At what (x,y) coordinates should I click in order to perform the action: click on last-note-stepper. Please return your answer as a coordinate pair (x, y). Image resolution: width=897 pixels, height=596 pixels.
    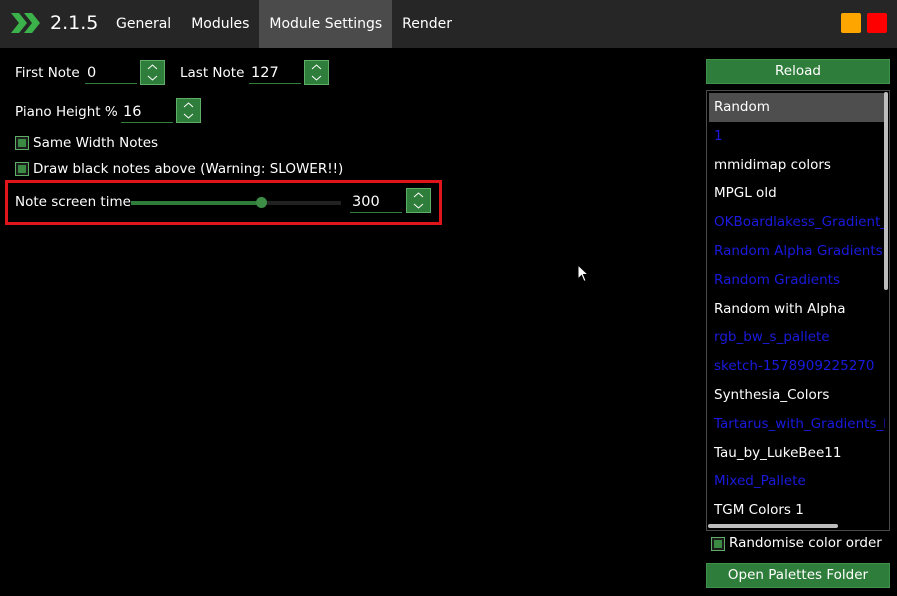
    Looking at the image, I should click on (316, 72).